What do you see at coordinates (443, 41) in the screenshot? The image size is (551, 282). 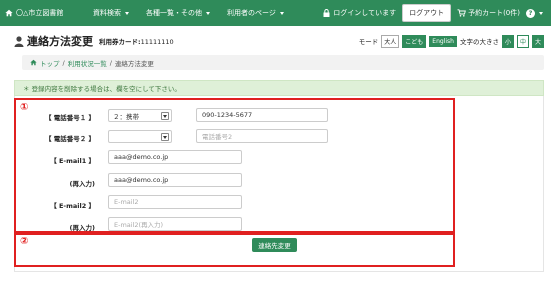 I see `mode-english-button: English` at bounding box center [443, 41].